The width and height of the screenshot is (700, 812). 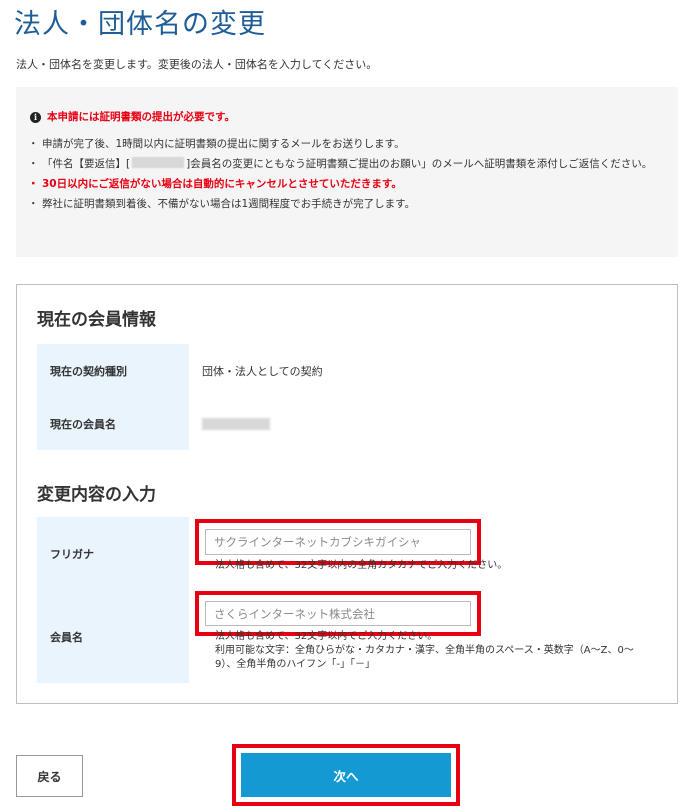 What do you see at coordinates (113, 637) in the screenshot?
I see `member-name-label: 会員名` at bounding box center [113, 637].